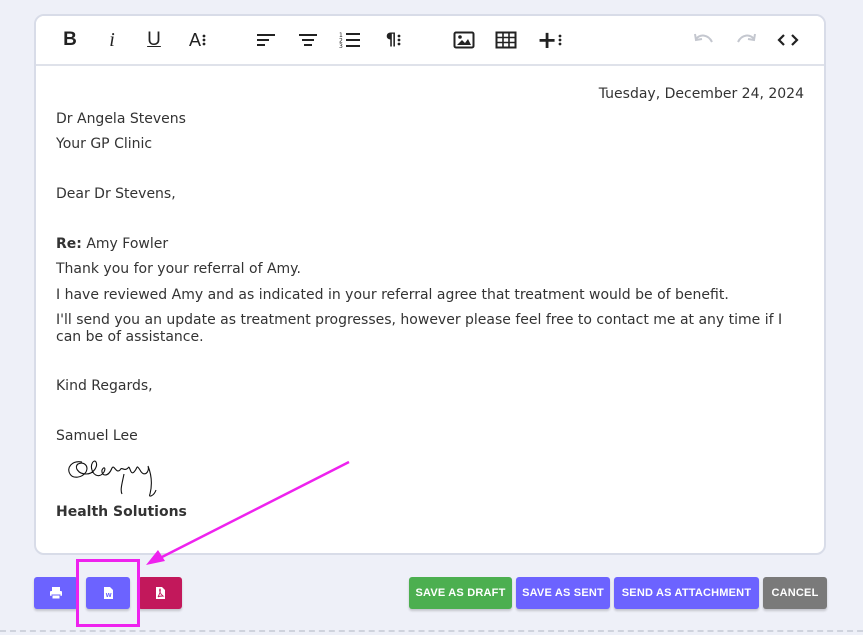  I want to click on code-view-button, so click(788, 40).